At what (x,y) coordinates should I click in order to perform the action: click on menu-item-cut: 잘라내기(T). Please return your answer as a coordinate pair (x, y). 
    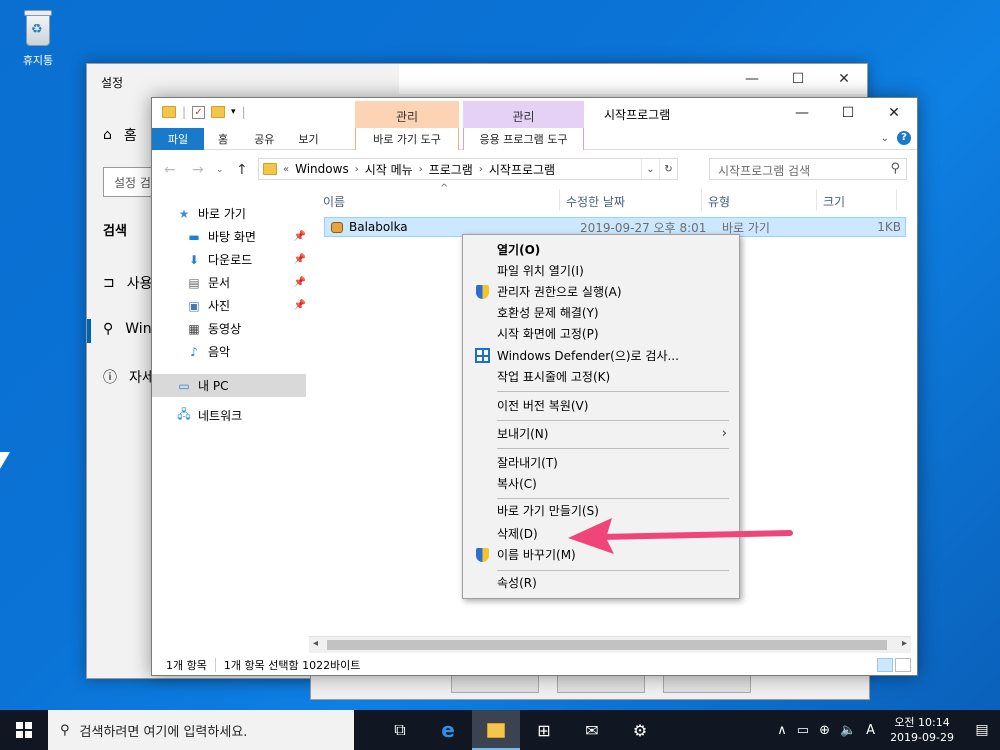
    Looking at the image, I should click on (601, 462).